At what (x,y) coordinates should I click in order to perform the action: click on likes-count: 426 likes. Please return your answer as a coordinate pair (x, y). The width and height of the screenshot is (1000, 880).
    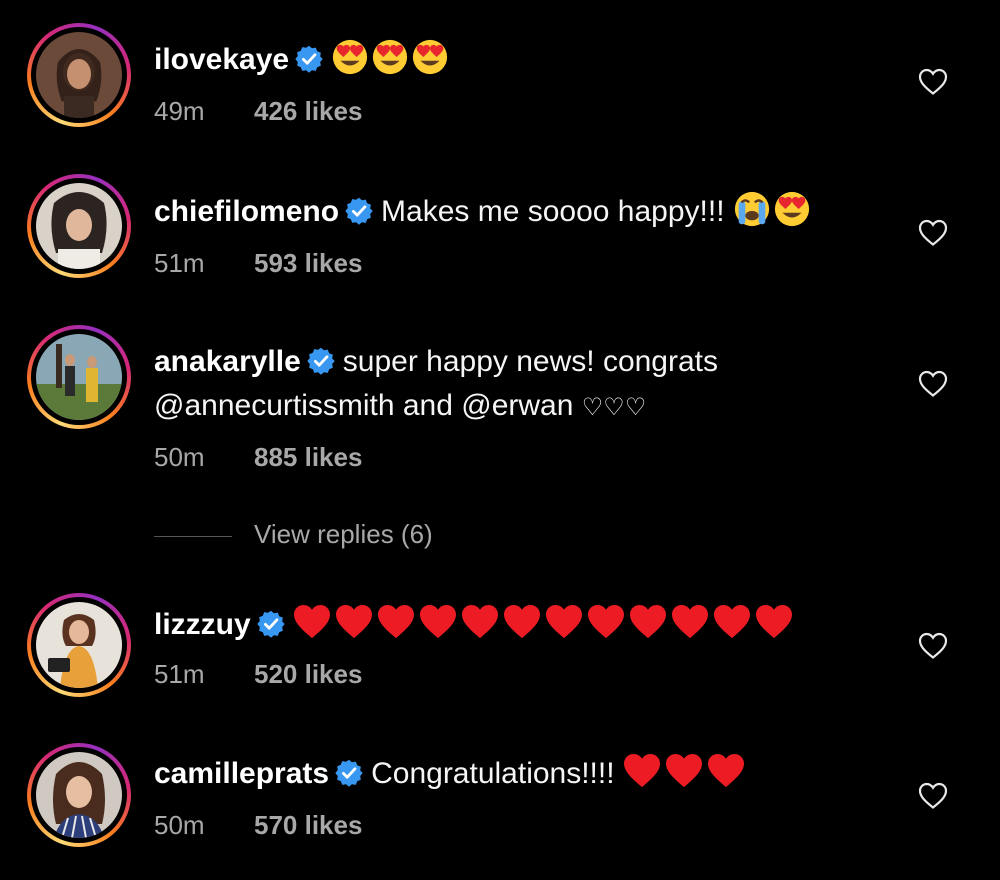
    Looking at the image, I should click on (308, 111).